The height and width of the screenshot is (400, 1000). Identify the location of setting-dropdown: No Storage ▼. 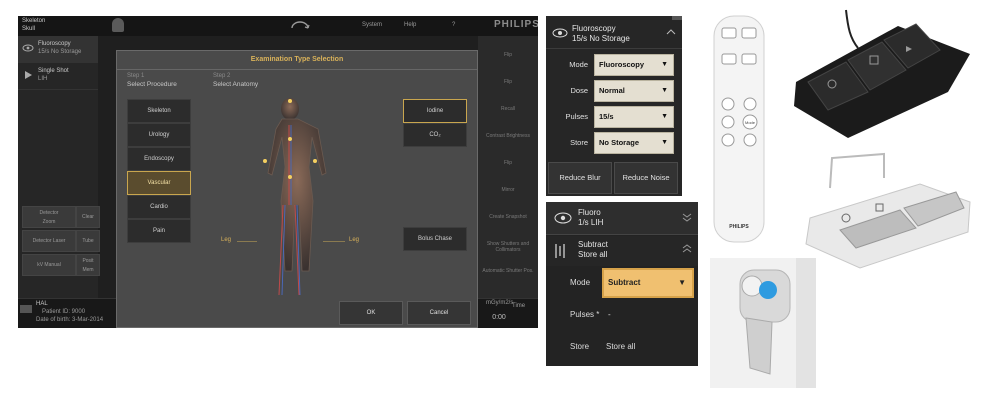
(634, 143).